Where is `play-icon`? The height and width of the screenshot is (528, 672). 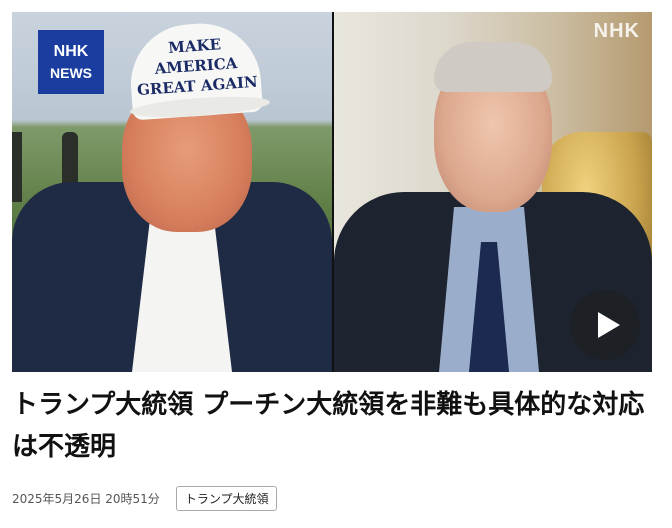
play-icon is located at coordinates (609, 325).